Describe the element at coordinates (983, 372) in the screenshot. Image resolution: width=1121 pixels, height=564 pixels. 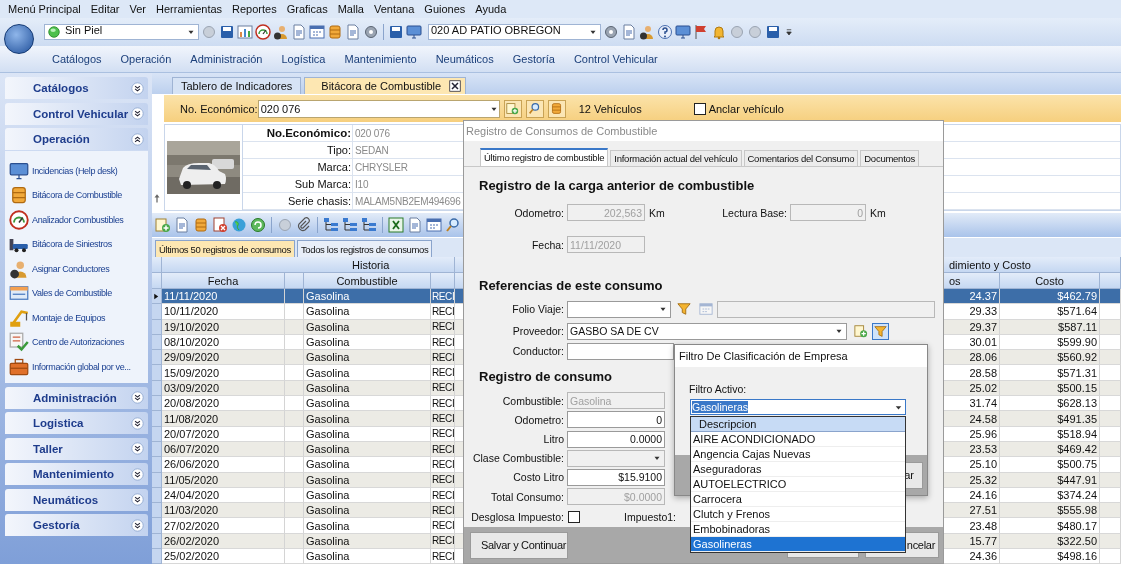
I see `table-cell: 28.58` at that location.